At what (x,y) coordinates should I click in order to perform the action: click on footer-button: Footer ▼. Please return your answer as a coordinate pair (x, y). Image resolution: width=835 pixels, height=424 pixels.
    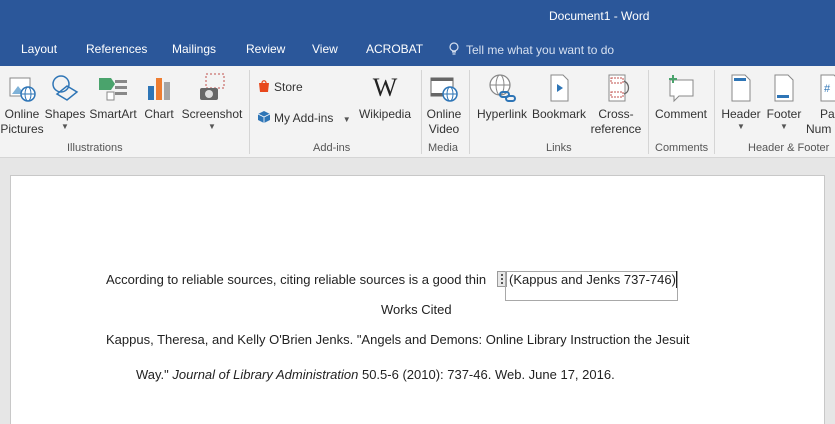
    Looking at the image, I should click on (784, 102).